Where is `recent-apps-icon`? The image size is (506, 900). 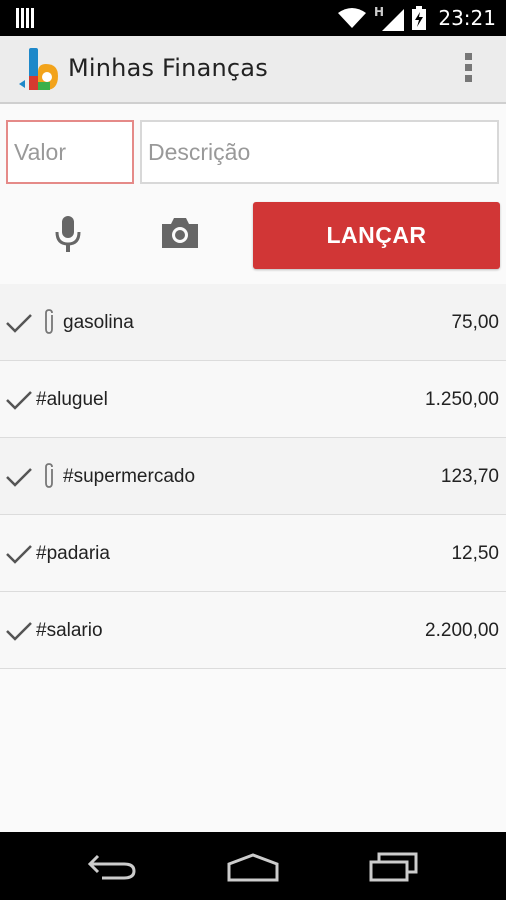 recent-apps-icon is located at coordinates (394, 866).